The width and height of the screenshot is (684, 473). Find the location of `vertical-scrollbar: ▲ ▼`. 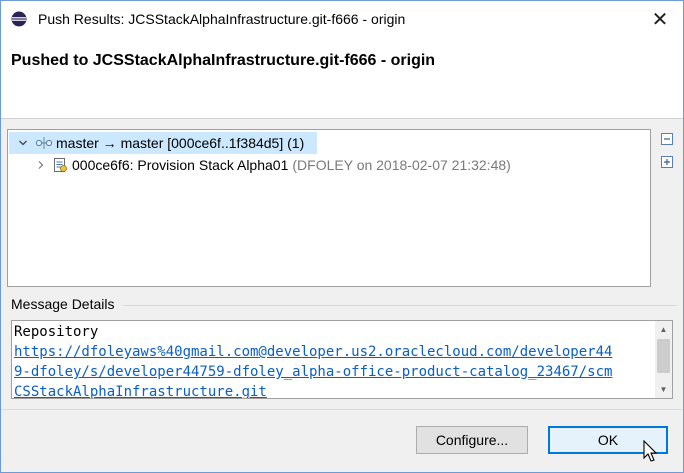

vertical-scrollbar: ▲ ▼ is located at coordinates (663, 359).